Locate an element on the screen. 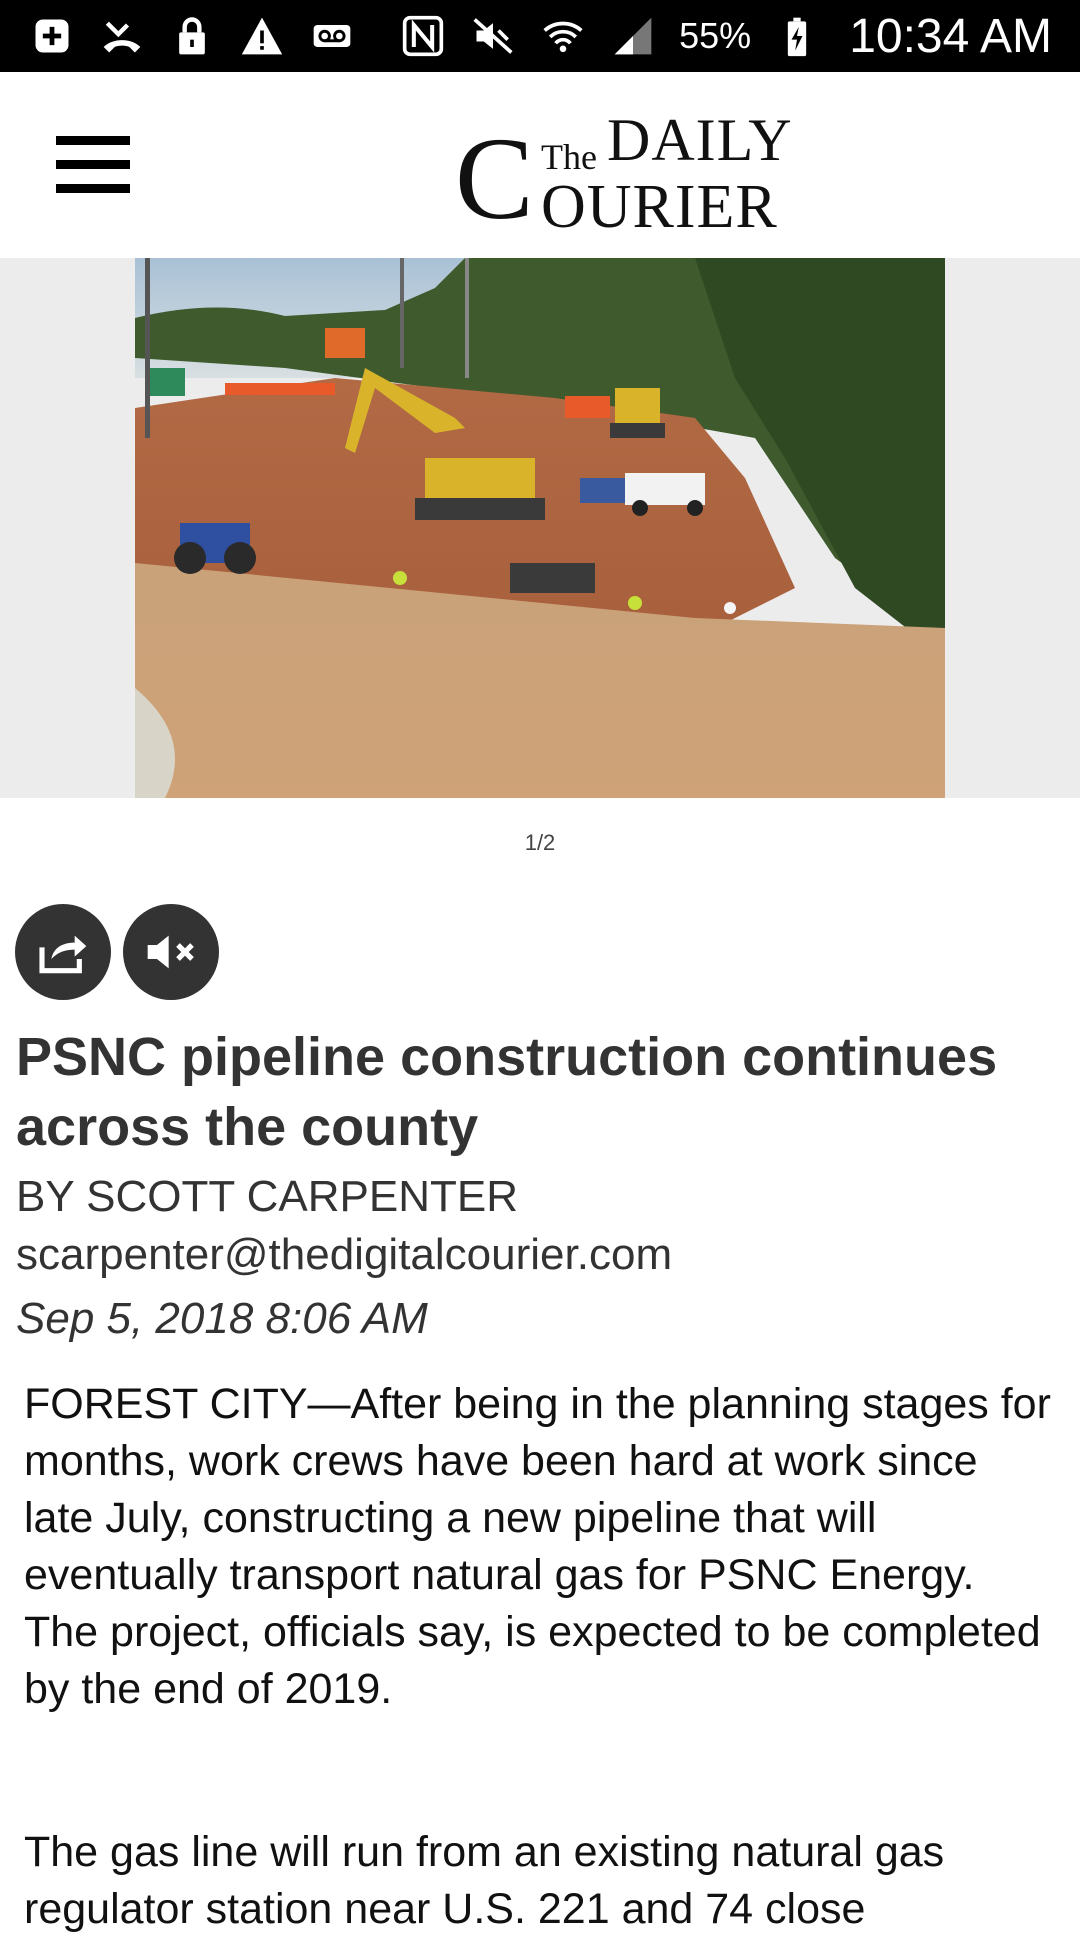  share-icon is located at coordinates (63, 954).